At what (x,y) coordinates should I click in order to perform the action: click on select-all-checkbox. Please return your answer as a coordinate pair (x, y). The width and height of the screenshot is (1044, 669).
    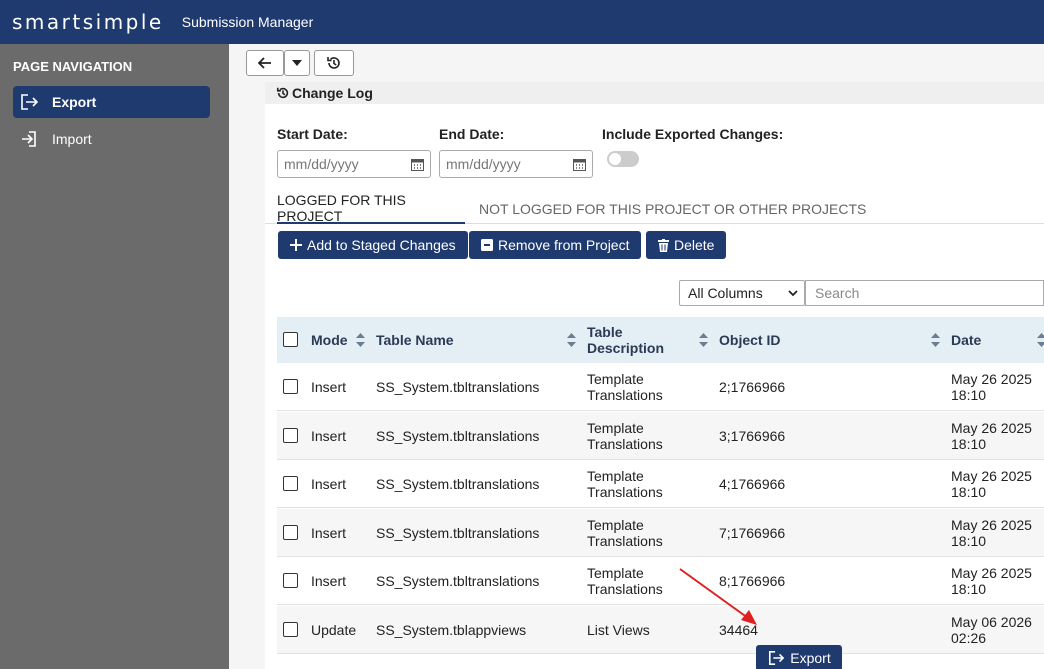
    Looking at the image, I should click on (290, 339).